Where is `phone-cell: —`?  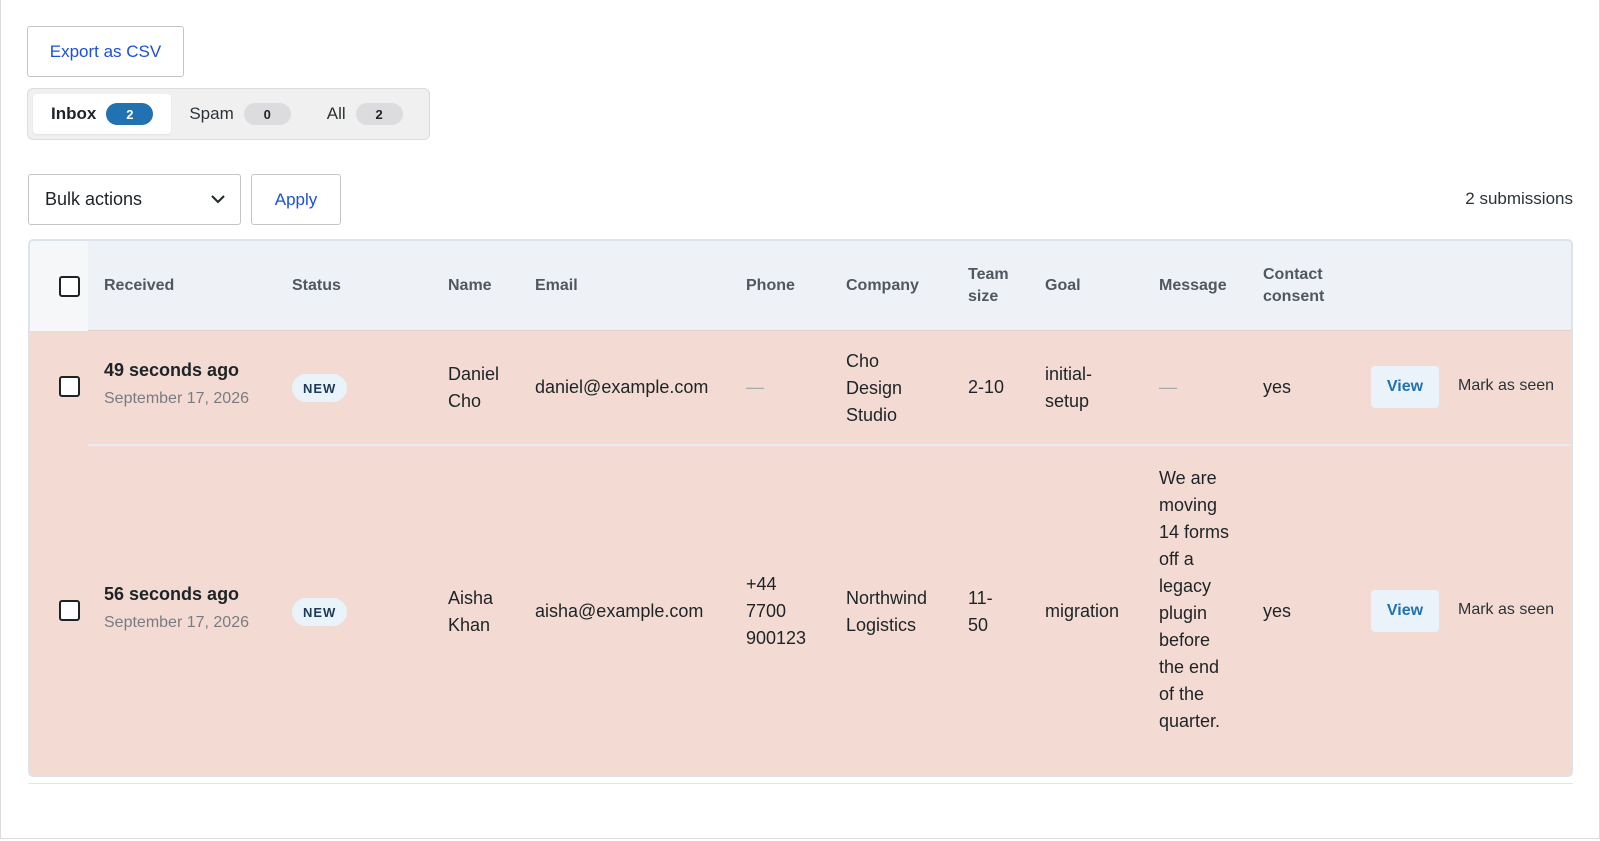 phone-cell: — is located at coordinates (755, 387).